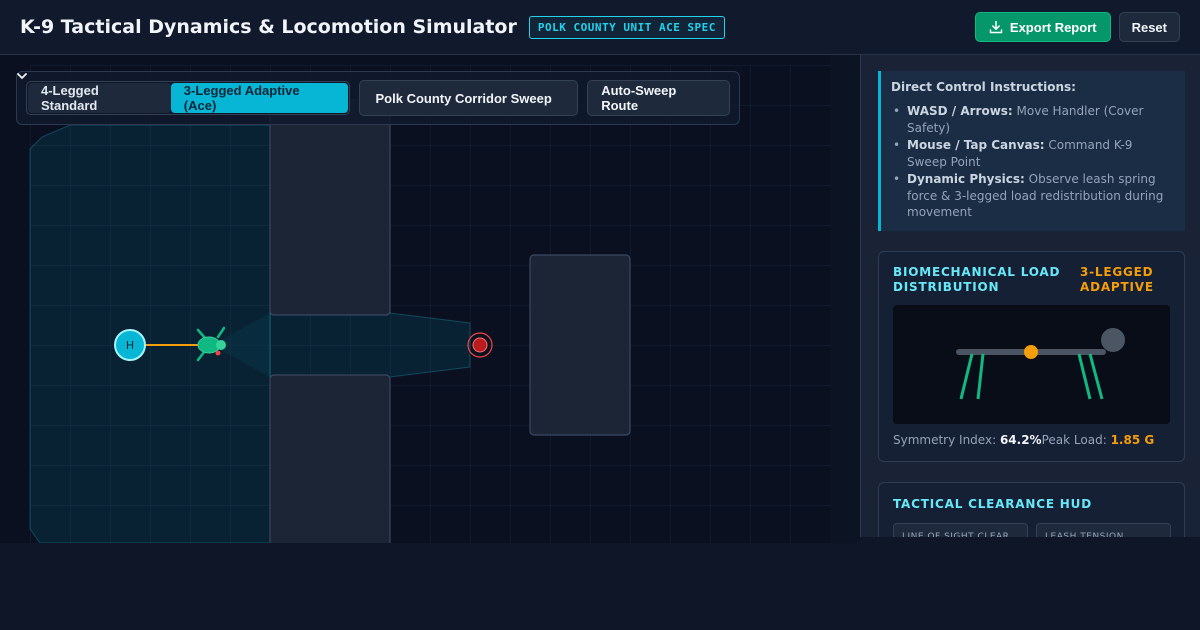 This screenshot has width=1200, height=630. Describe the element at coordinates (996, 27) in the screenshot. I see `download-icon` at that location.